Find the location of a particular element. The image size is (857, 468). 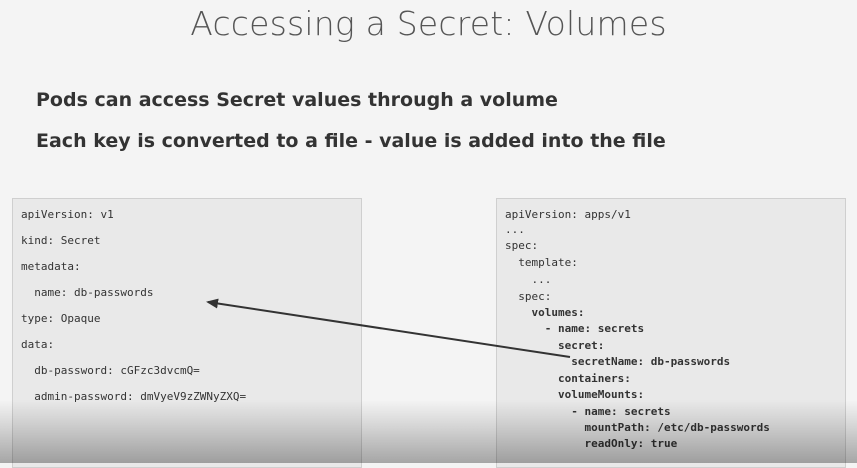

code-line: metadata: is located at coordinates (51, 266).